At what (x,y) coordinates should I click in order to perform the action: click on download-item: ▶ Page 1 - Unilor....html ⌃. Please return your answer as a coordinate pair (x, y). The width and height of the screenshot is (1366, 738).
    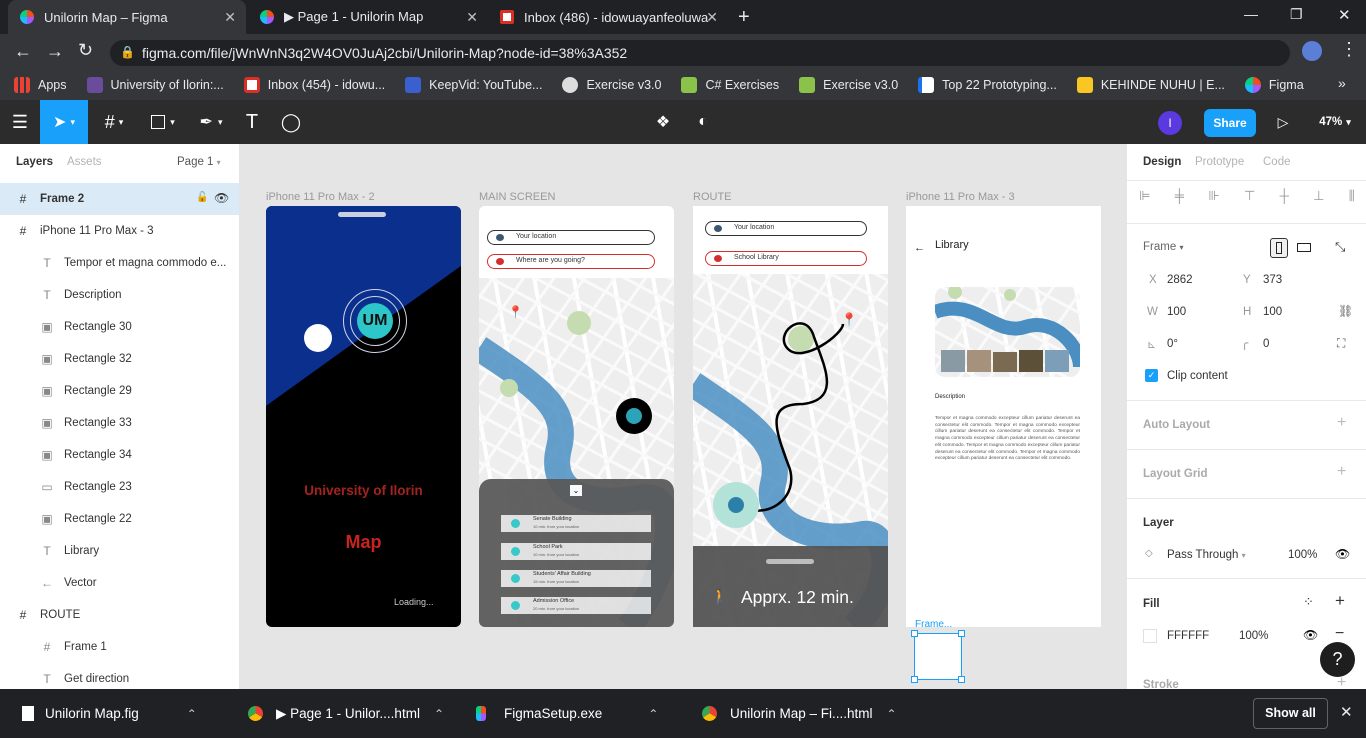
    Looking at the image, I should click on (346, 713).